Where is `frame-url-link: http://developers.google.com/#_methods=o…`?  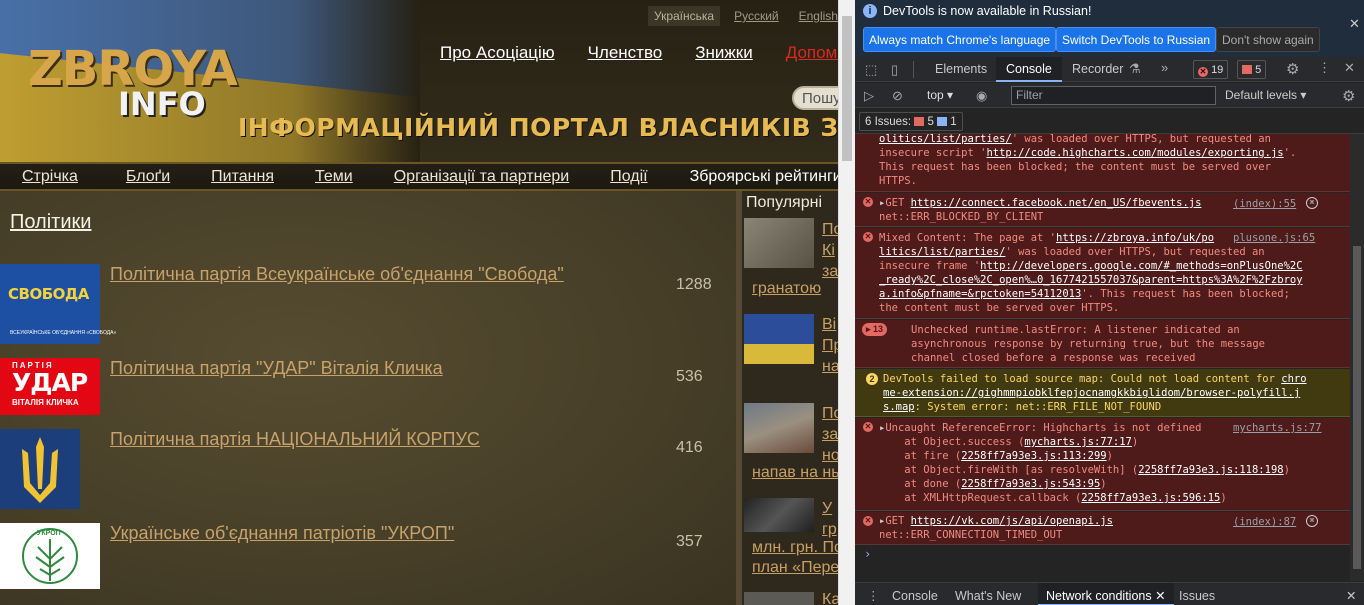
frame-url-link: http://developers.google.com/#_methods=o… is located at coordinates (1141, 266).